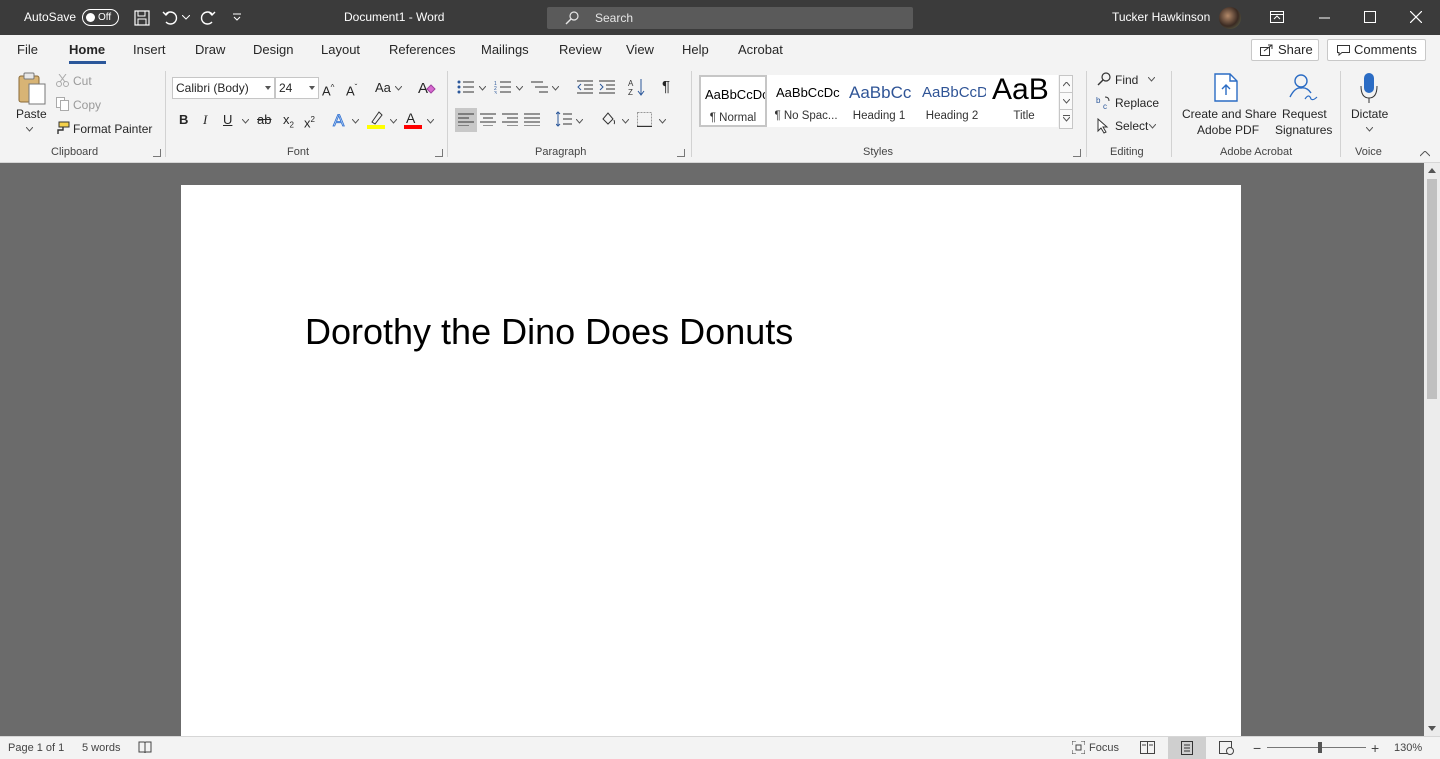 The width and height of the screenshot is (1440, 759). Describe the element at coordinates (1432, 449) in the screenshot. I see `vertical-scrollbar` at that location.